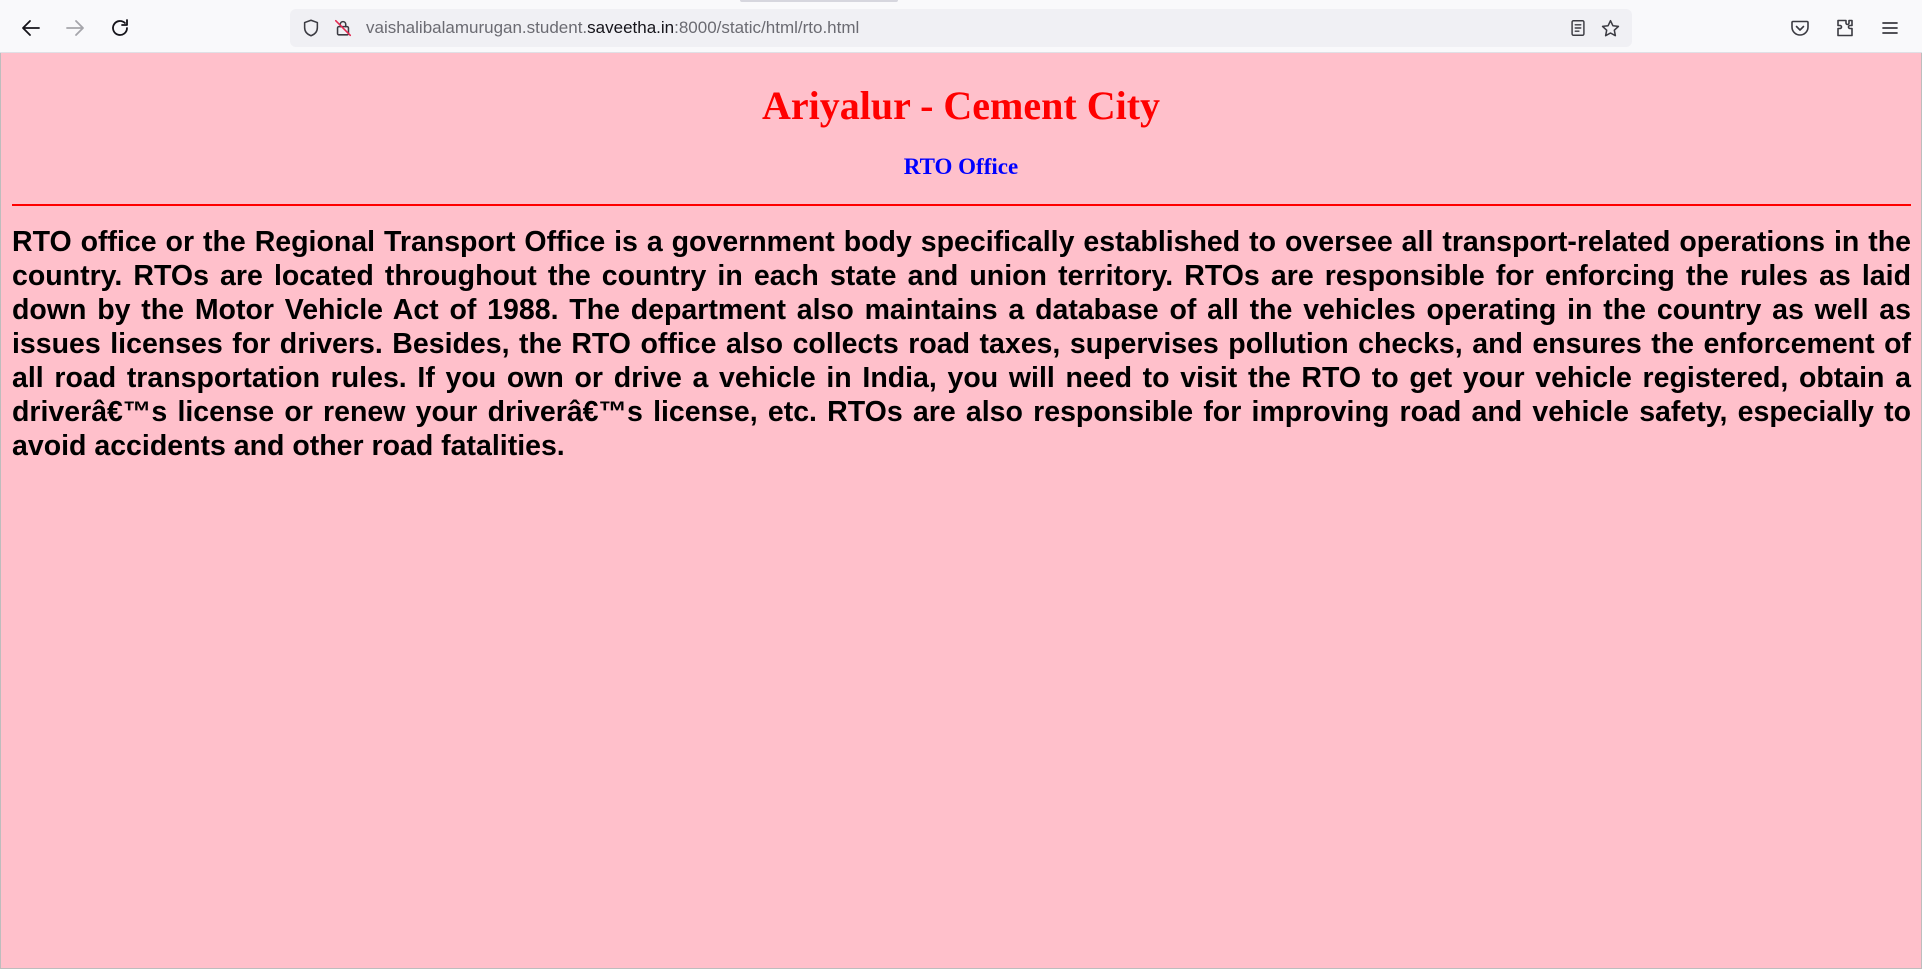 Image resolution: width=1922 pixels, height=969 pixels. Describe the element at coordinates (819, 1) in the screenshot. I see `tab-indicator` at that location.